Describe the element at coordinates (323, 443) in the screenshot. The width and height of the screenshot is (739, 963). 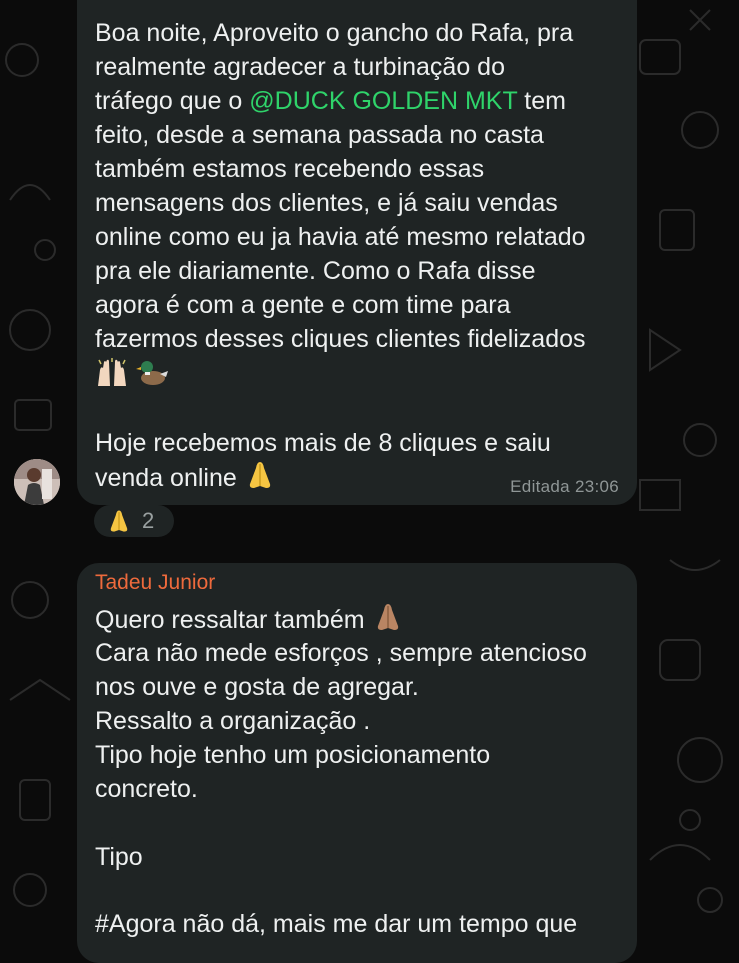
I see `message-text-line: Hoje recebemos mais de 8 cliques e saiu` at that location.